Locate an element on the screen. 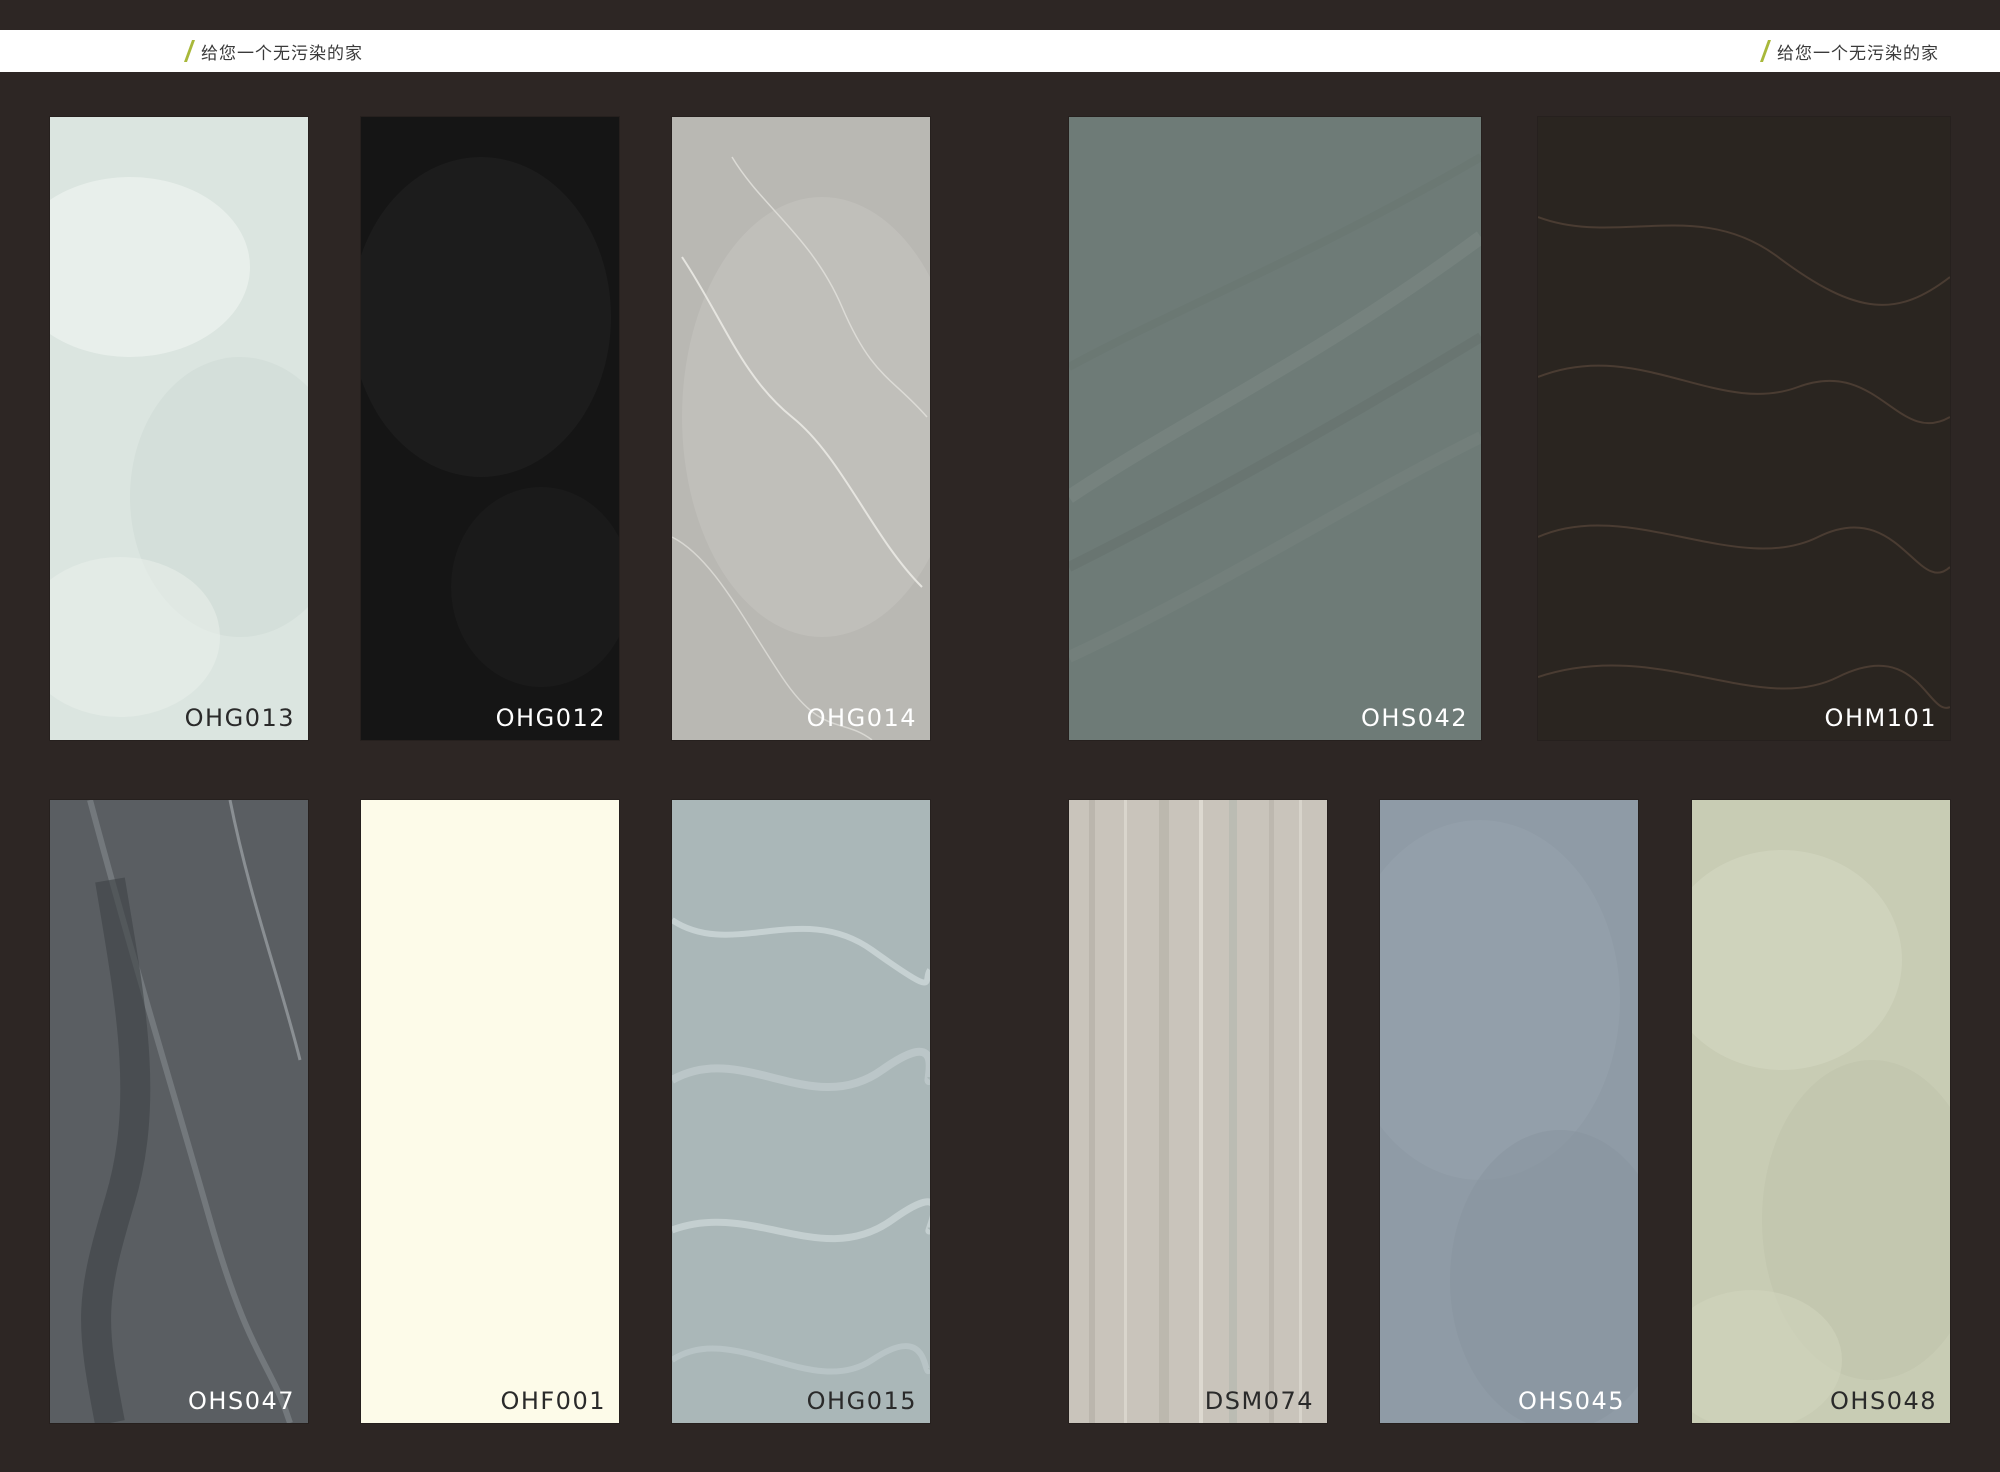  swatch-code: OHS047 is located at coordinates (241, 1401).